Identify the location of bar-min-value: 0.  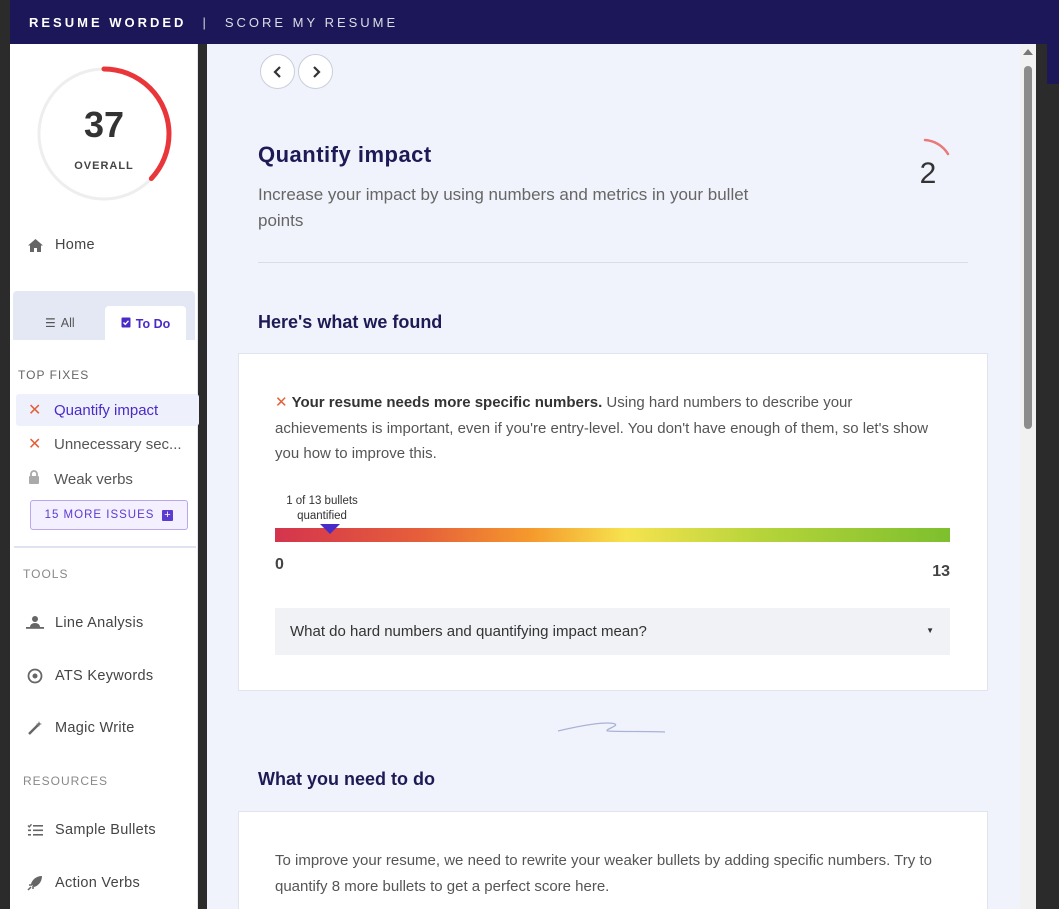
(279, 564).